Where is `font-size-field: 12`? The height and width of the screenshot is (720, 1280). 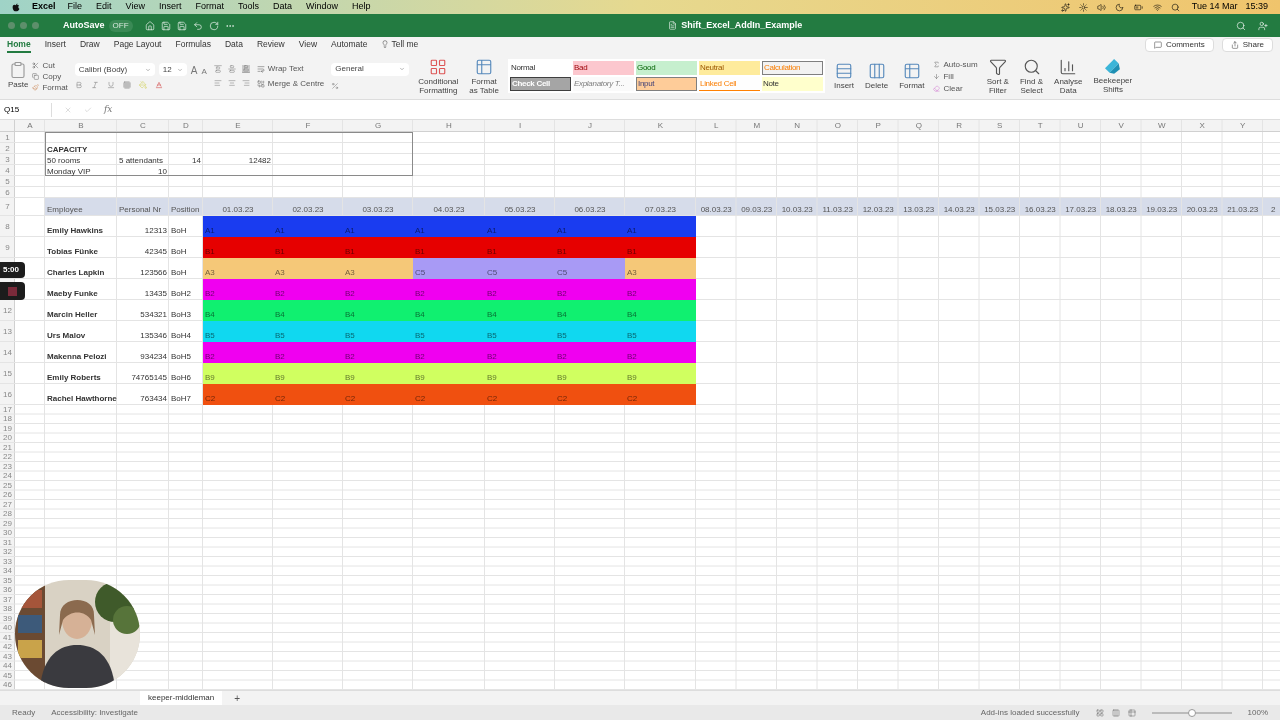 font-size-field: 12 is located at coordinates (172, 69).